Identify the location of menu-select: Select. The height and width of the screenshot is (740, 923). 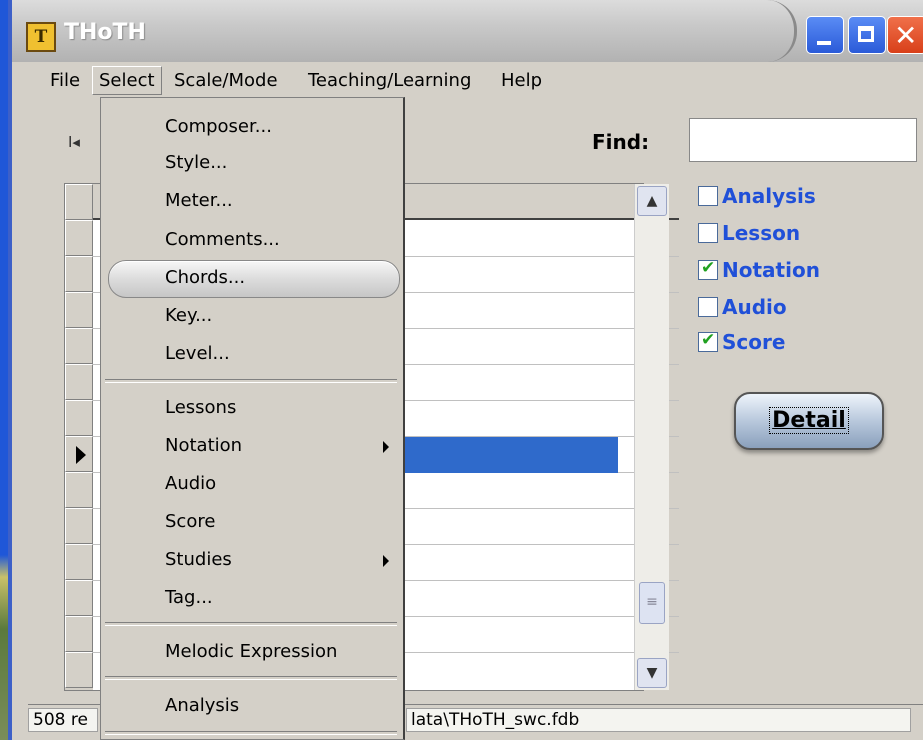
(127, 80).